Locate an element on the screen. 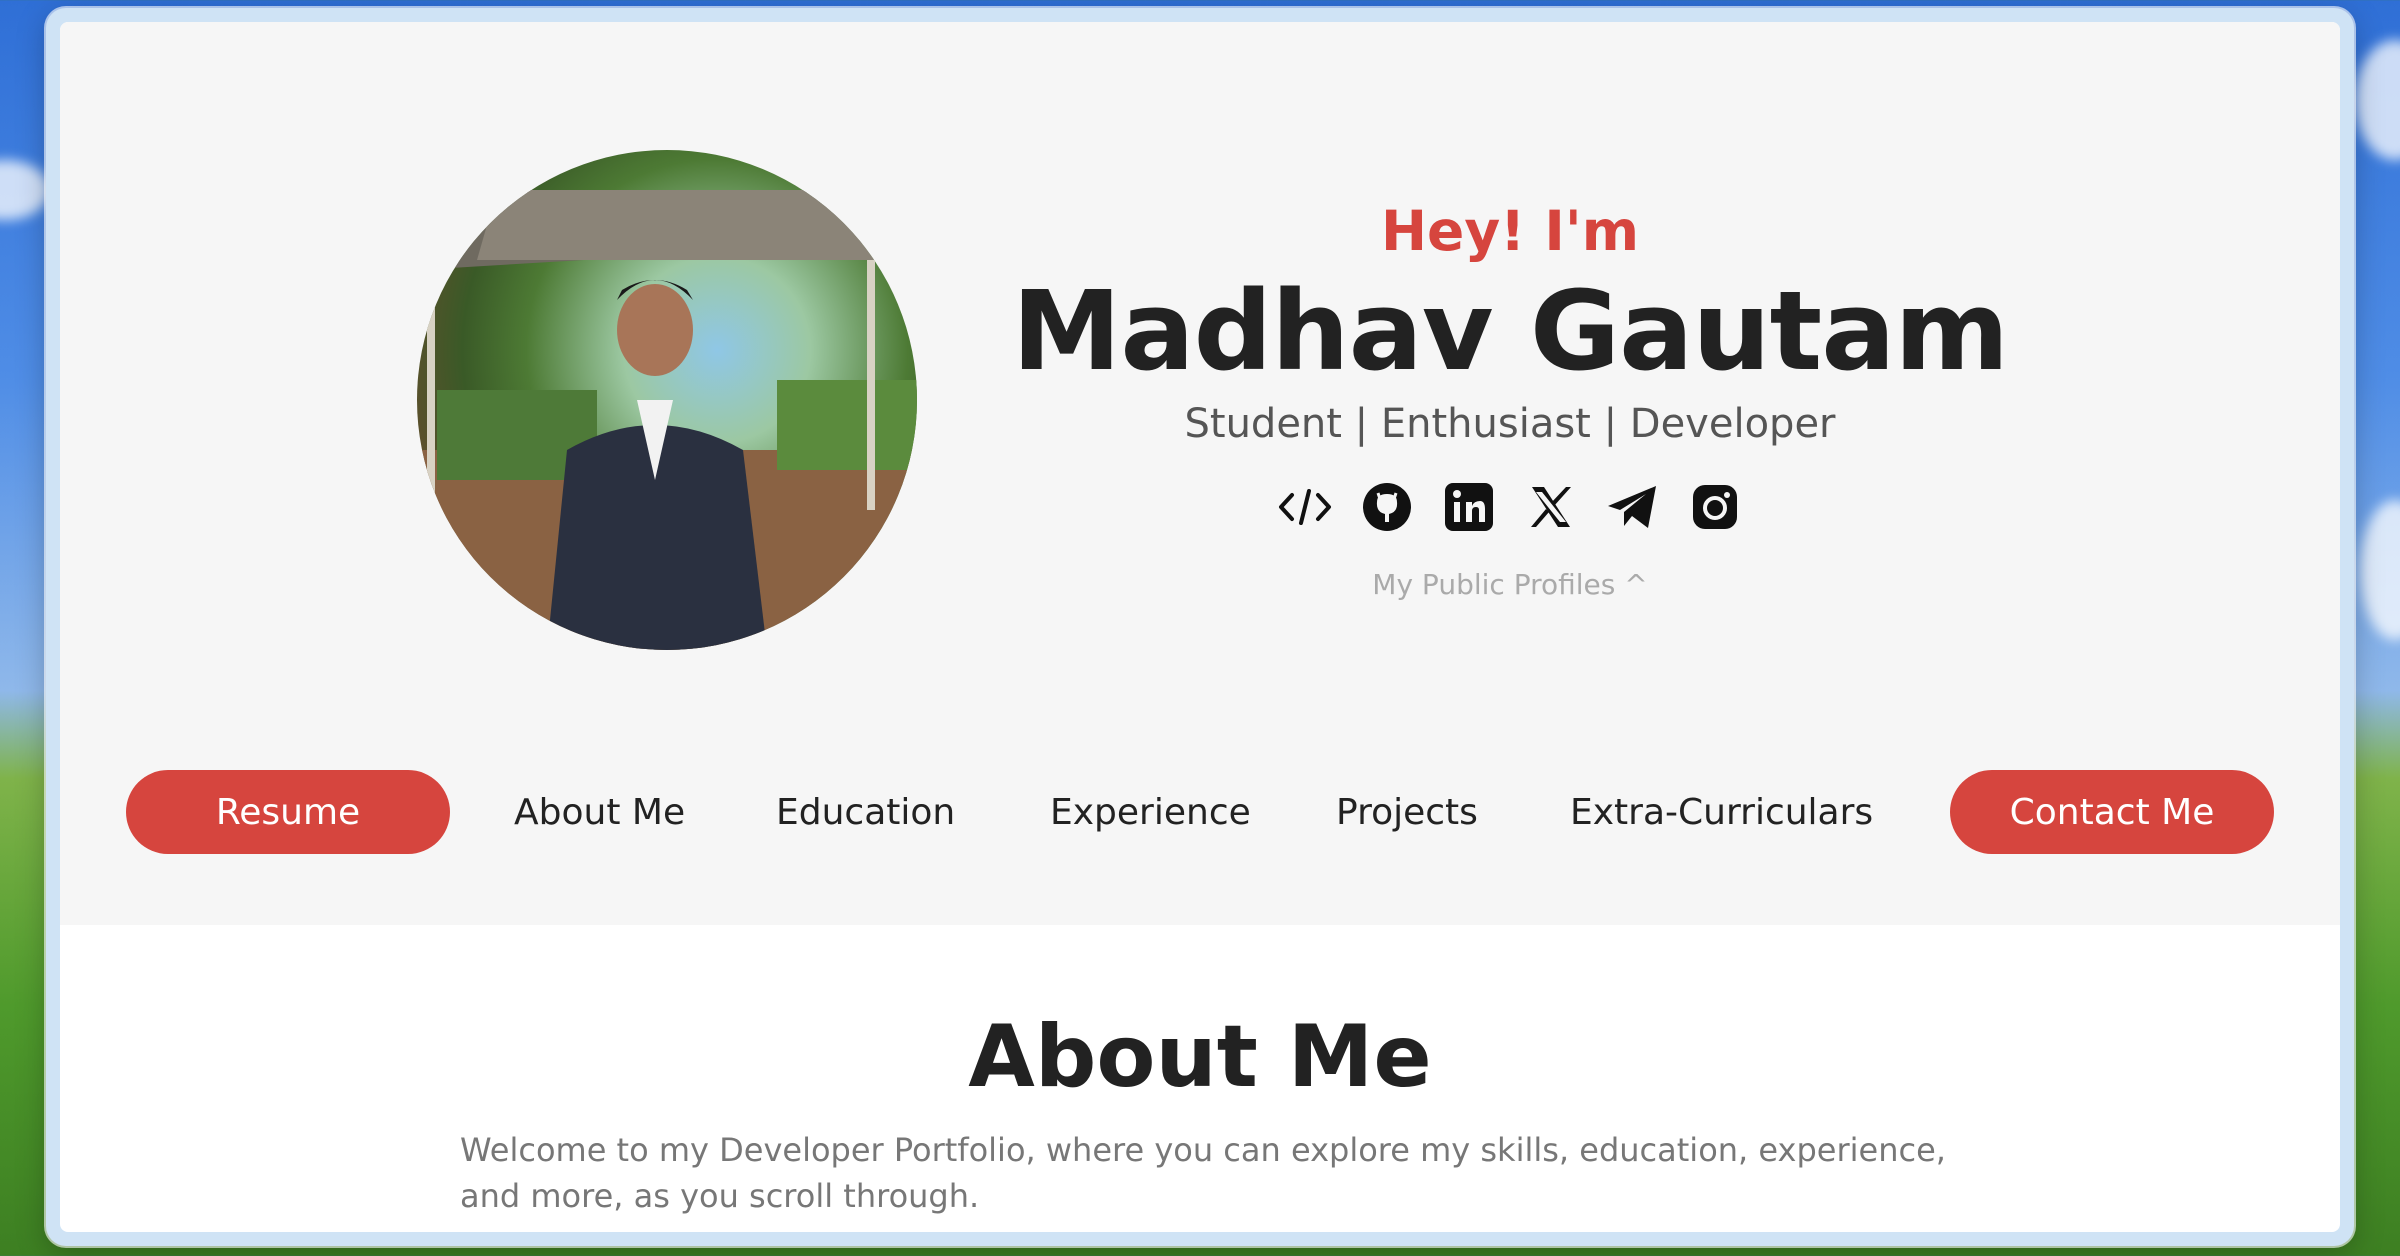  profile-name: Madhav Gautam is located at coordinates (1510, 331).